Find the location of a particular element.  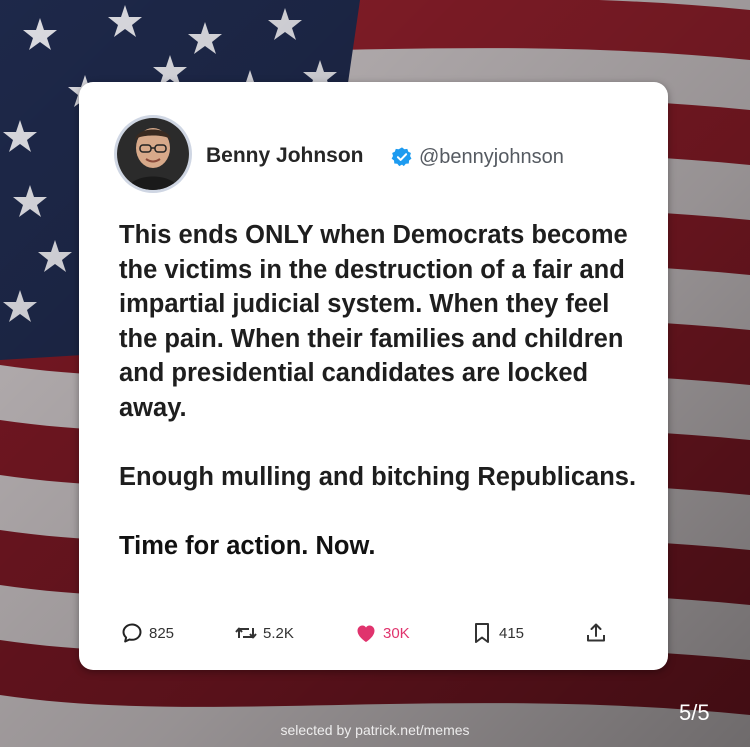

heart-icon is located at coordinates (366, 633).